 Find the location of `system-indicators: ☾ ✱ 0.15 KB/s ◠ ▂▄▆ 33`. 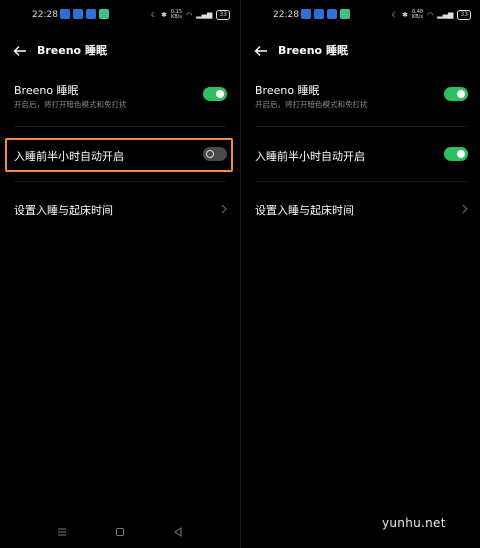

system-indicators: ☾ ✱ 0.15 KB/s ◠ ▂▄▆ 33 is located at coordinates (190, 15).